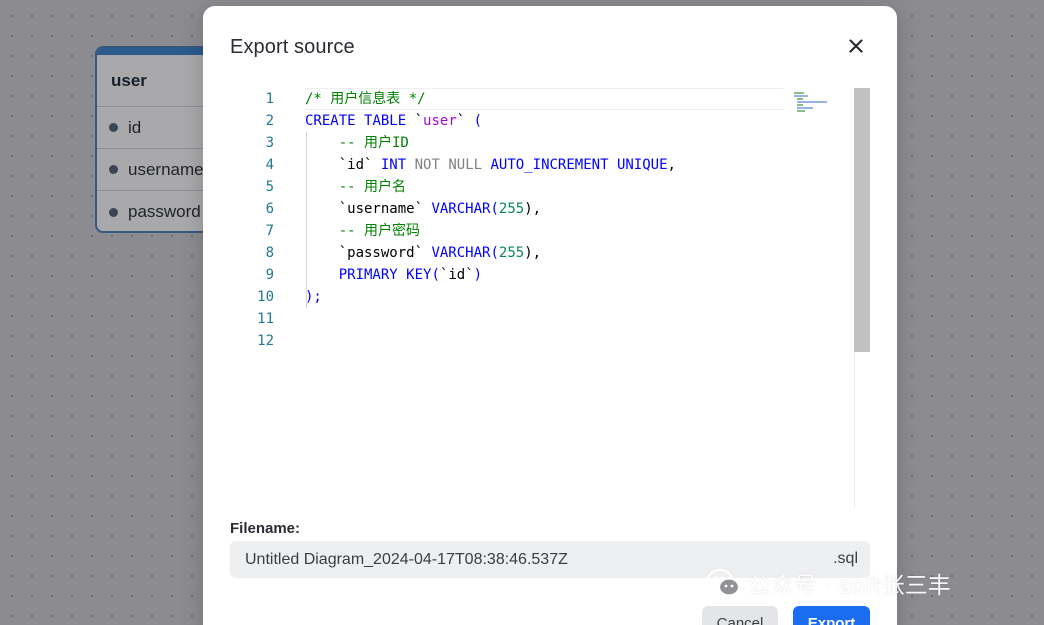 The width and height of the screenshot is (1044, 625). What do you see at coordinates (269, 187) in the screenshot?
I see `line-number: 5` at bounding box center [269, 187].